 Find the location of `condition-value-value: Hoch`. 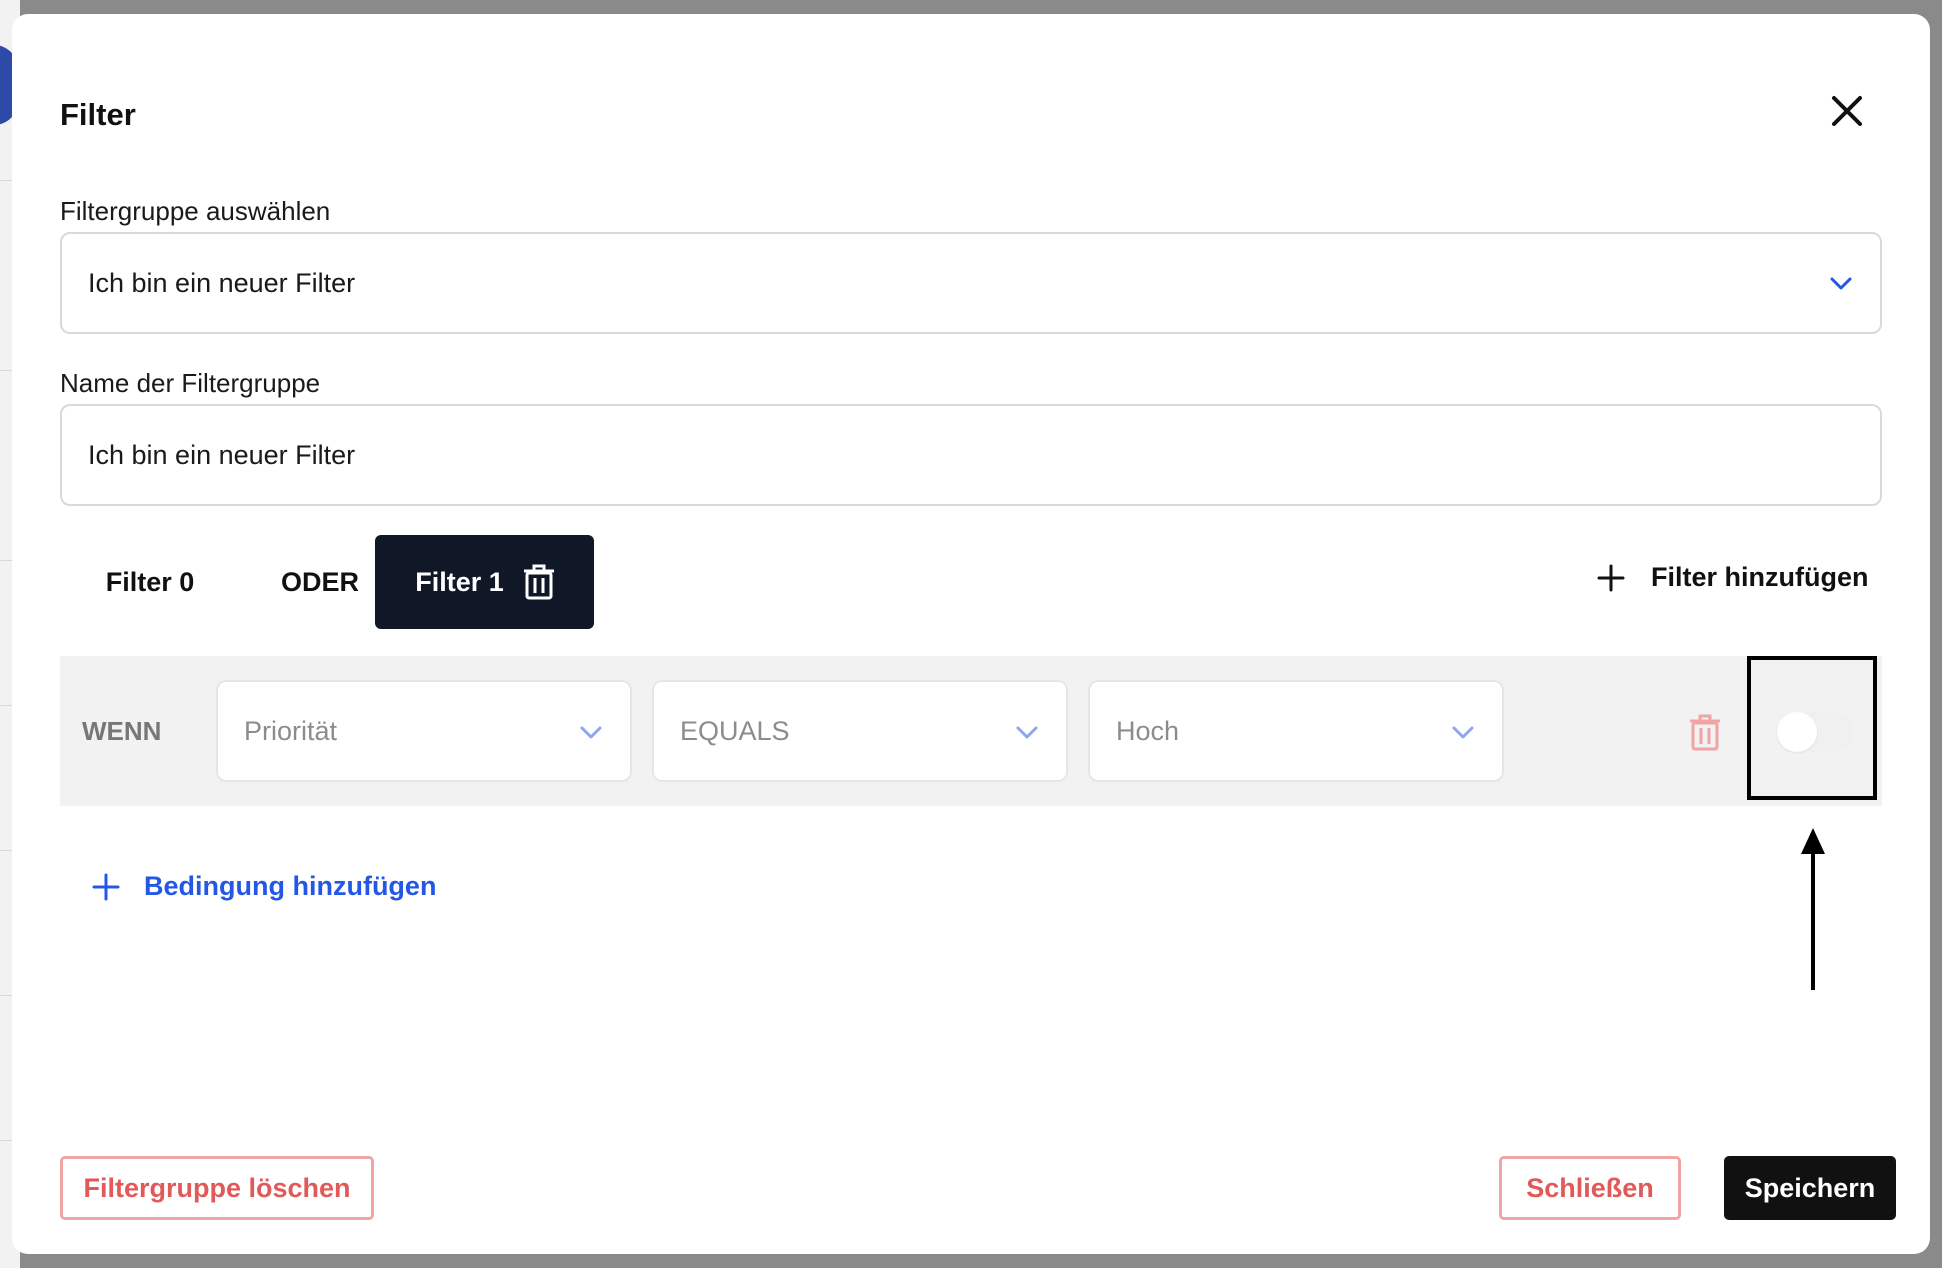

condition-value-value: Hoch is located at coordinates (1148, 731).